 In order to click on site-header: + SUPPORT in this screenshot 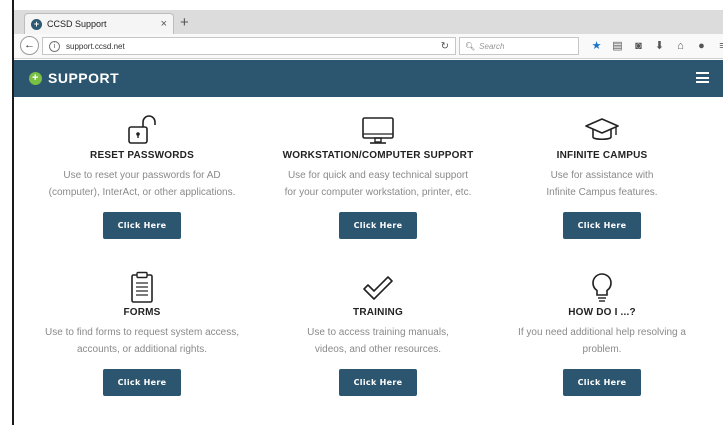, I will do `click(368, 78)`.